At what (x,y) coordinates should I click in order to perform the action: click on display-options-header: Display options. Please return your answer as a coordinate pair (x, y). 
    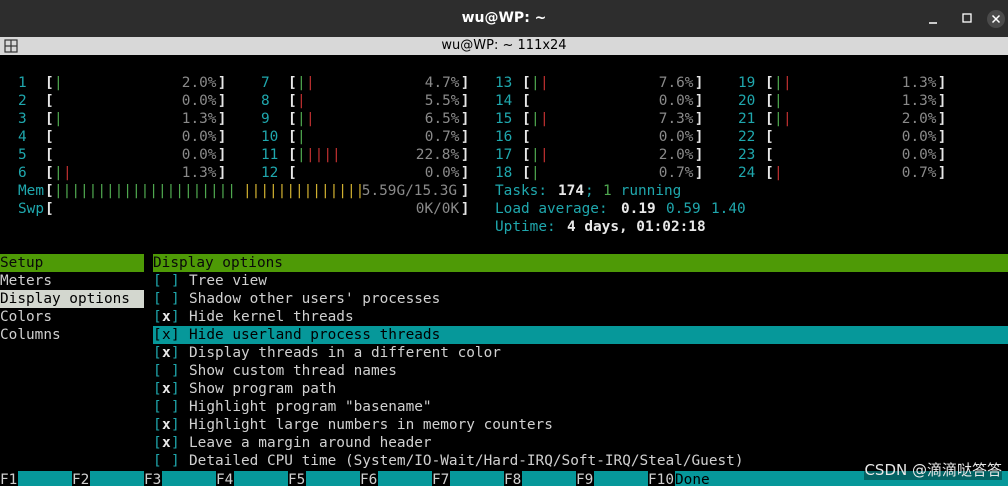
    Looking at the image, I should click on (580, 263).